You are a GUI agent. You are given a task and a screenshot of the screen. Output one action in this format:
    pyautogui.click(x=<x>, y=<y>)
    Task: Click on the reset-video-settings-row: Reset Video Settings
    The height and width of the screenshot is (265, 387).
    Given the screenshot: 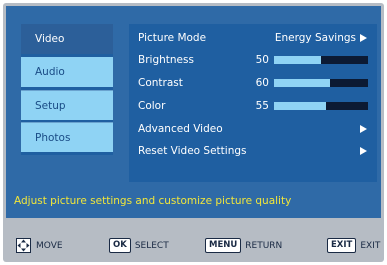 What is the action you would take?
    pyautogui.click(x=253, y=151)
    